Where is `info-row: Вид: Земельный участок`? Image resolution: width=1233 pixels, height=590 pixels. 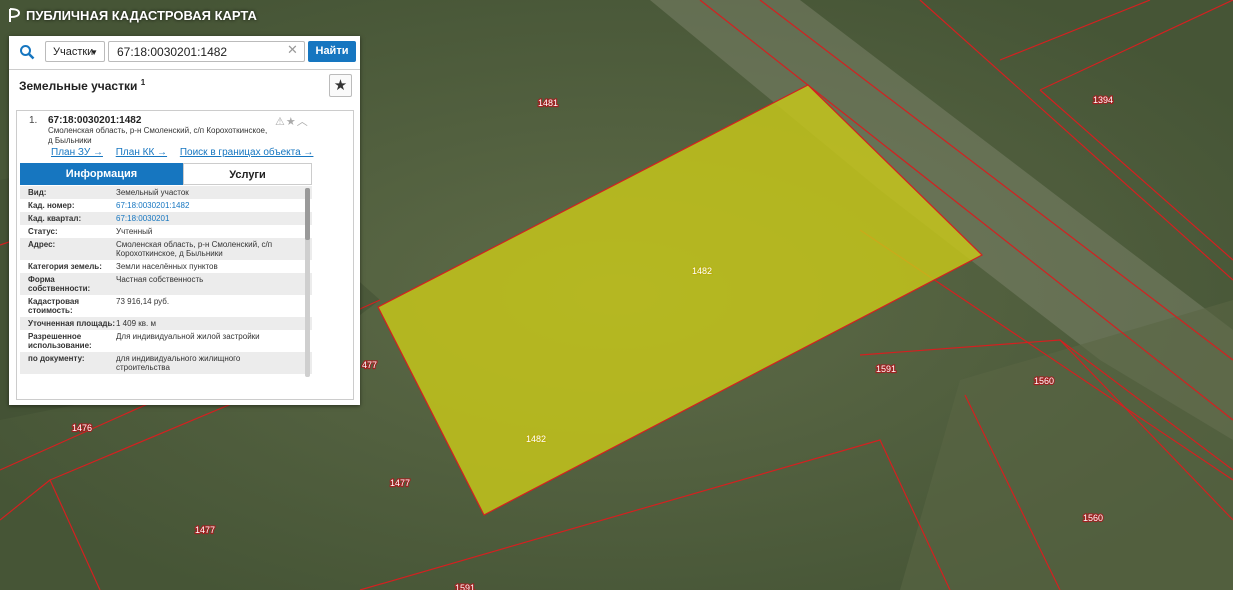 info-row: Вид: Земельный участок is located at coordinates (166, 192).